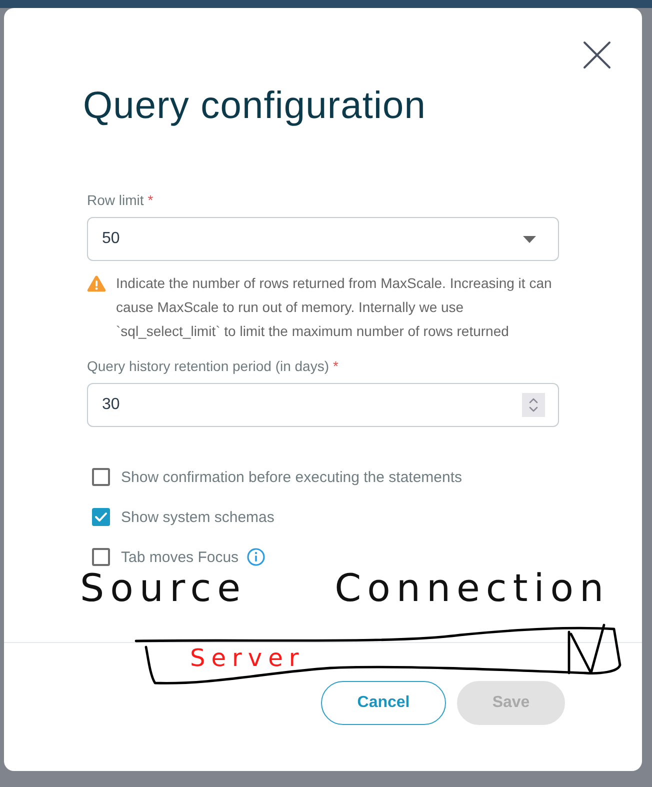  What do you see at coordinates (323, 405) in the screenshot?
I see `retention-days-input: 30` at bounding box center [323, 405].